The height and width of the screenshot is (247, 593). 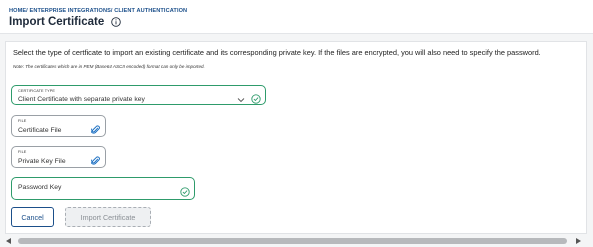 I want to click on certificate-file-label: FILE, so click(x=22, y=121).